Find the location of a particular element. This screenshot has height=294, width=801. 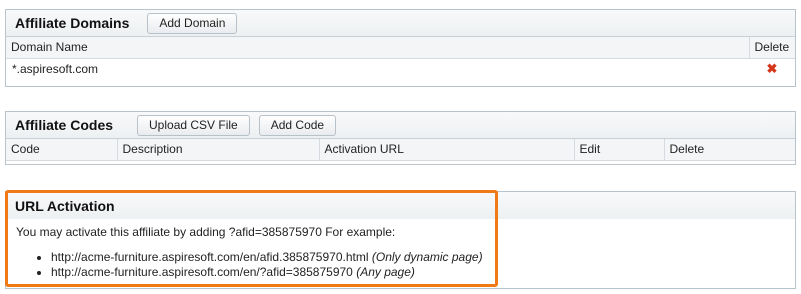

affiliate-domains-header: Affiliate Domains Add Domain is located at coordinates (400, 23).